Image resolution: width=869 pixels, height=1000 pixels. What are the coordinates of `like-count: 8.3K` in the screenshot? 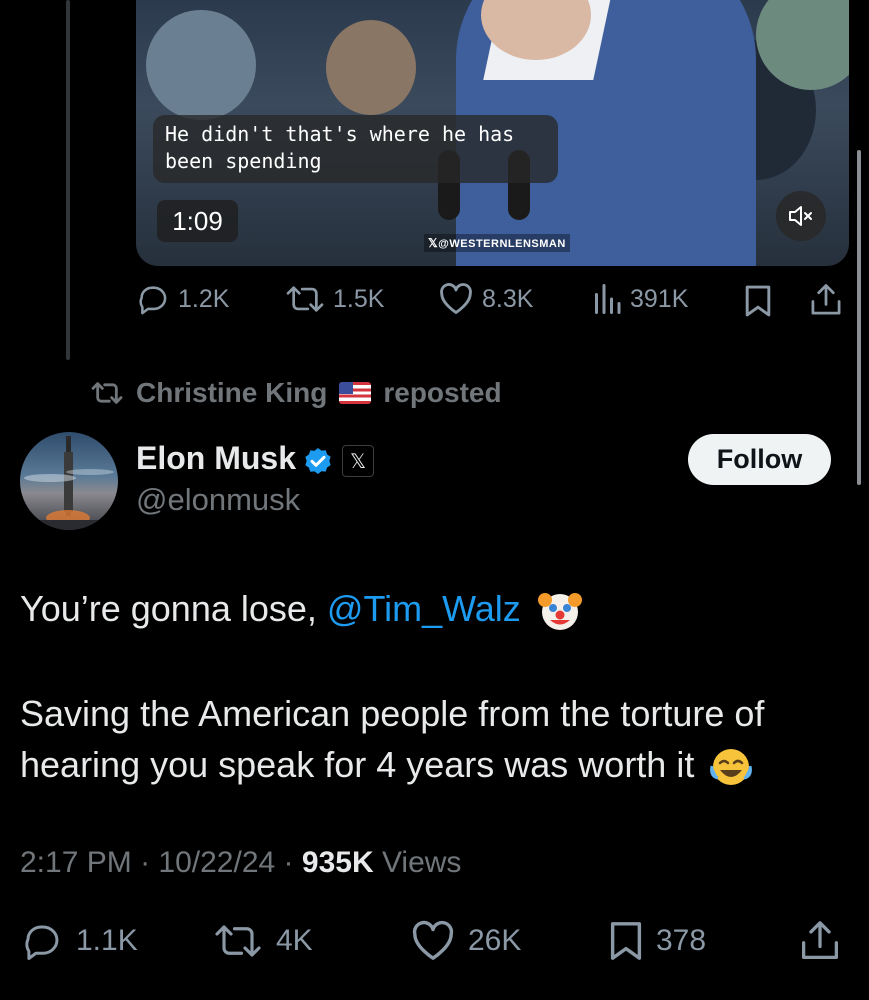 It's located at (508, 298).